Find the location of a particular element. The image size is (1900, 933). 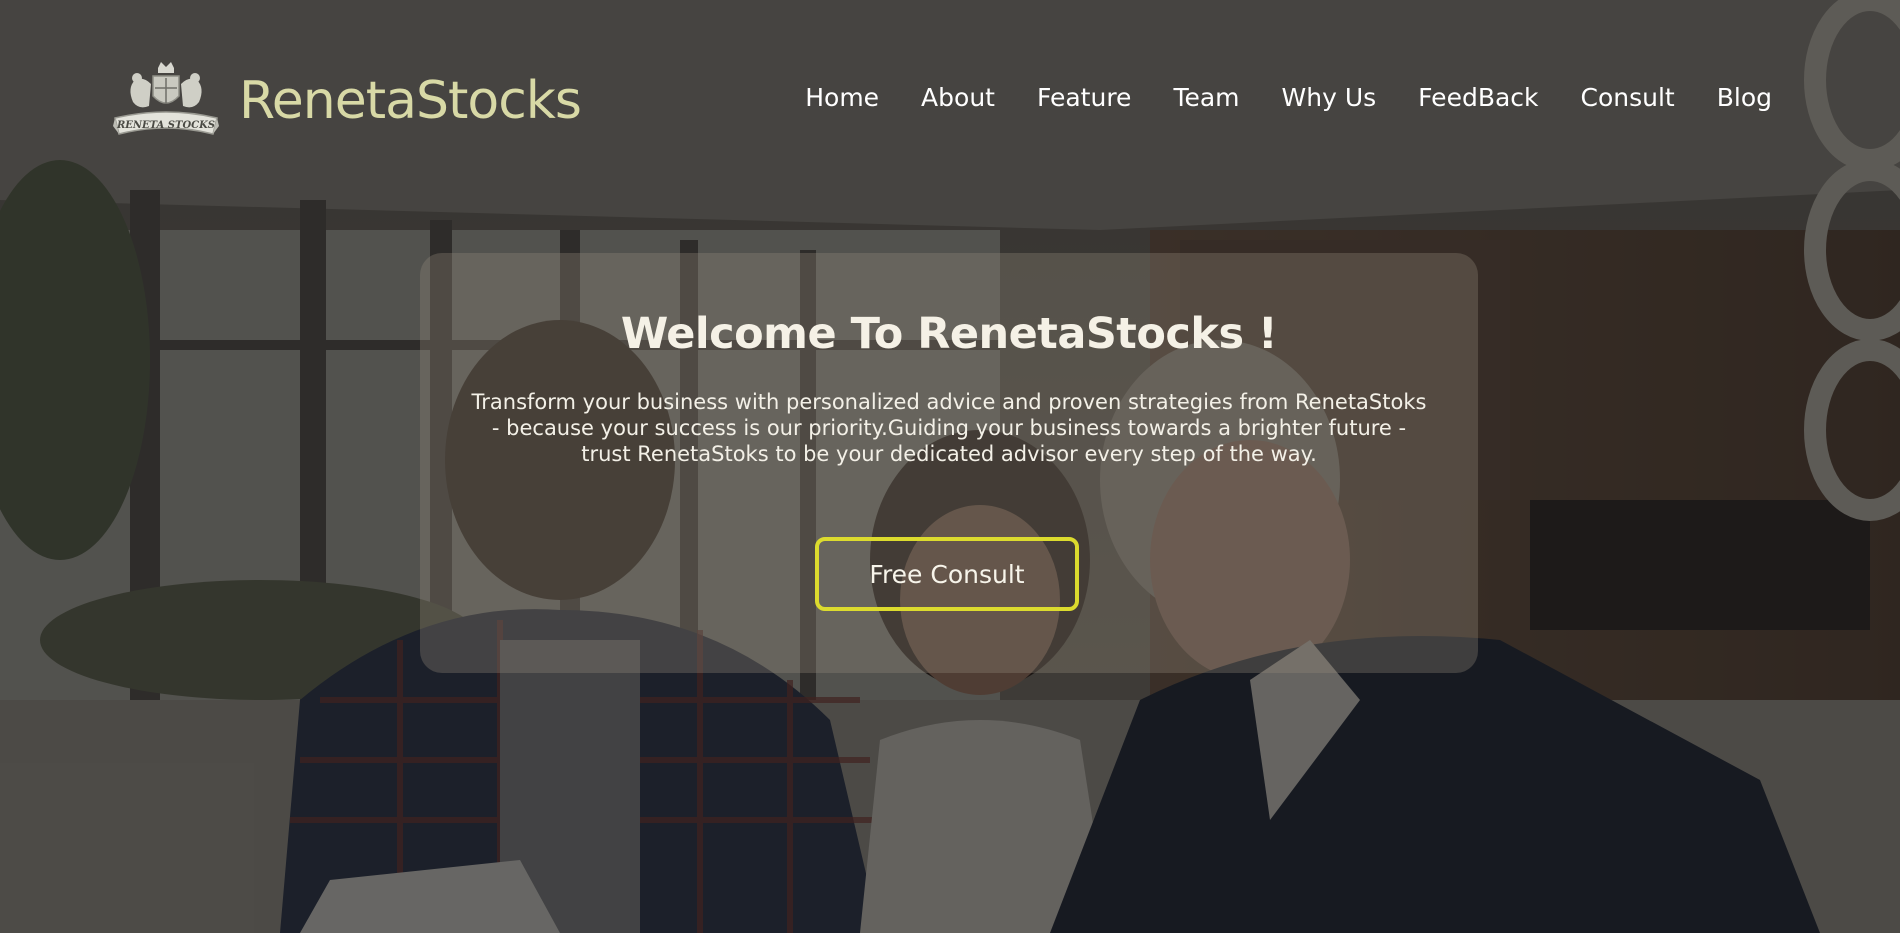

nav-consult: Consult is located at coordinates (1628, 98).